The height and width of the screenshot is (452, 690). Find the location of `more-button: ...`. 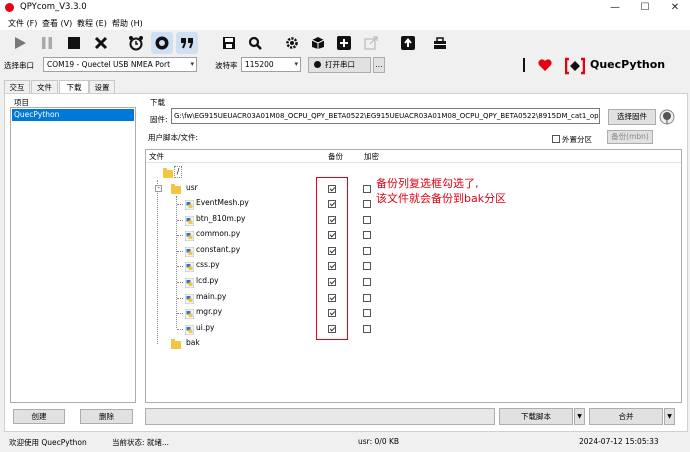

more-button: ... is located at coordinates (379, 65).